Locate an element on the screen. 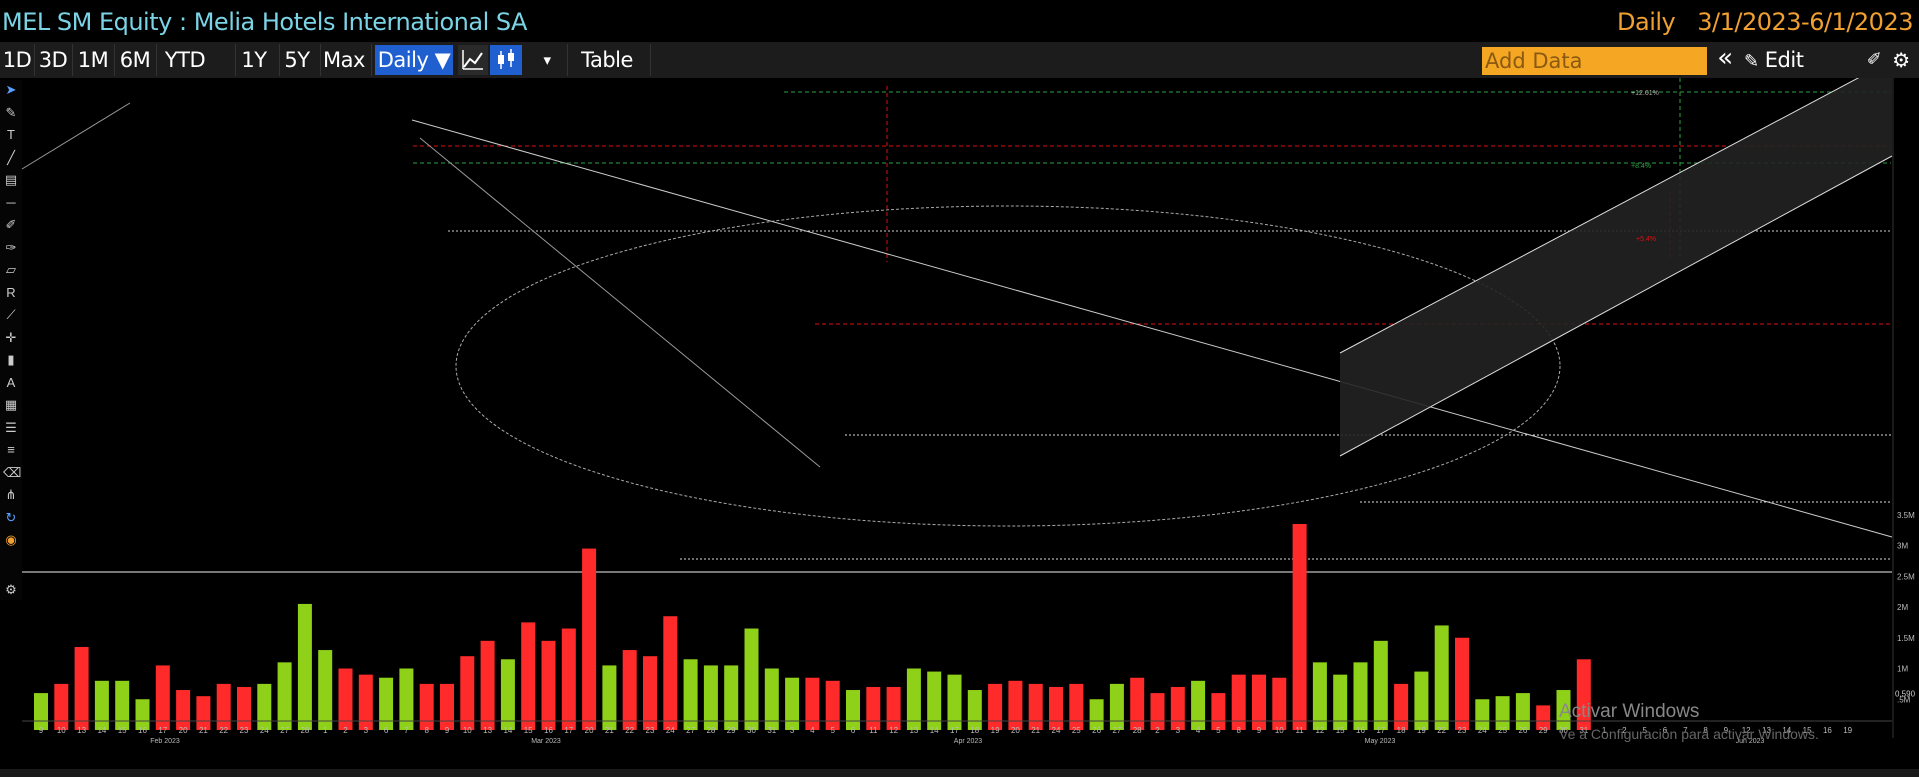 This screenshot has height=777, width=1919. edit-chart-button: ✎ Edit Chart is located at coordinates (1804, 74).